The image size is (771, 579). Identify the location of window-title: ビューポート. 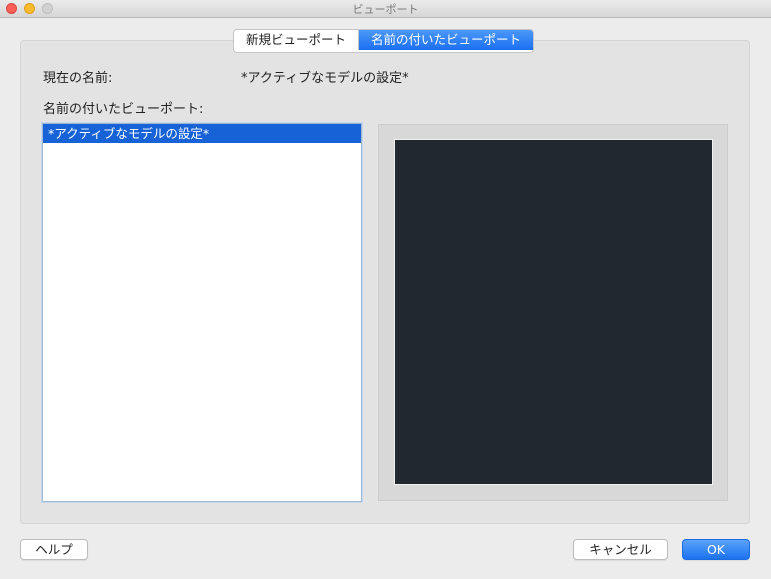
(385, 9).